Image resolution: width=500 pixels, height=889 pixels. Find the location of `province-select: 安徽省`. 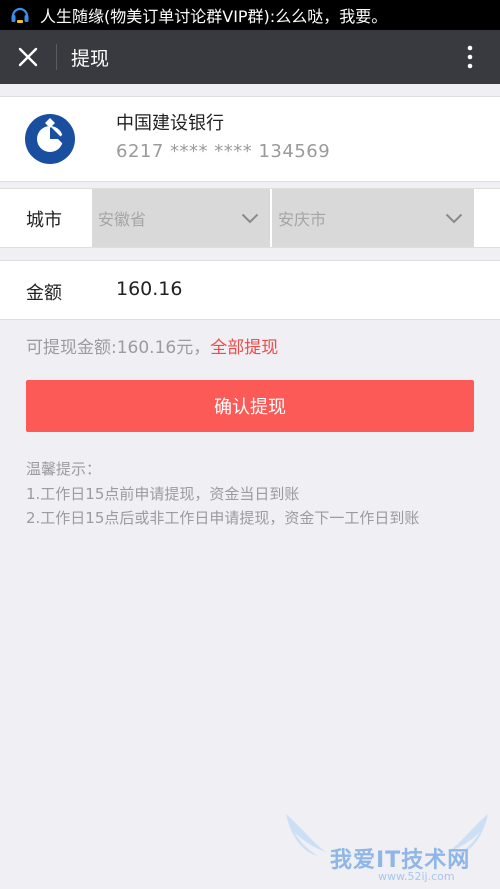

province-select: 安徽省 is located at coordinates (181, 218).